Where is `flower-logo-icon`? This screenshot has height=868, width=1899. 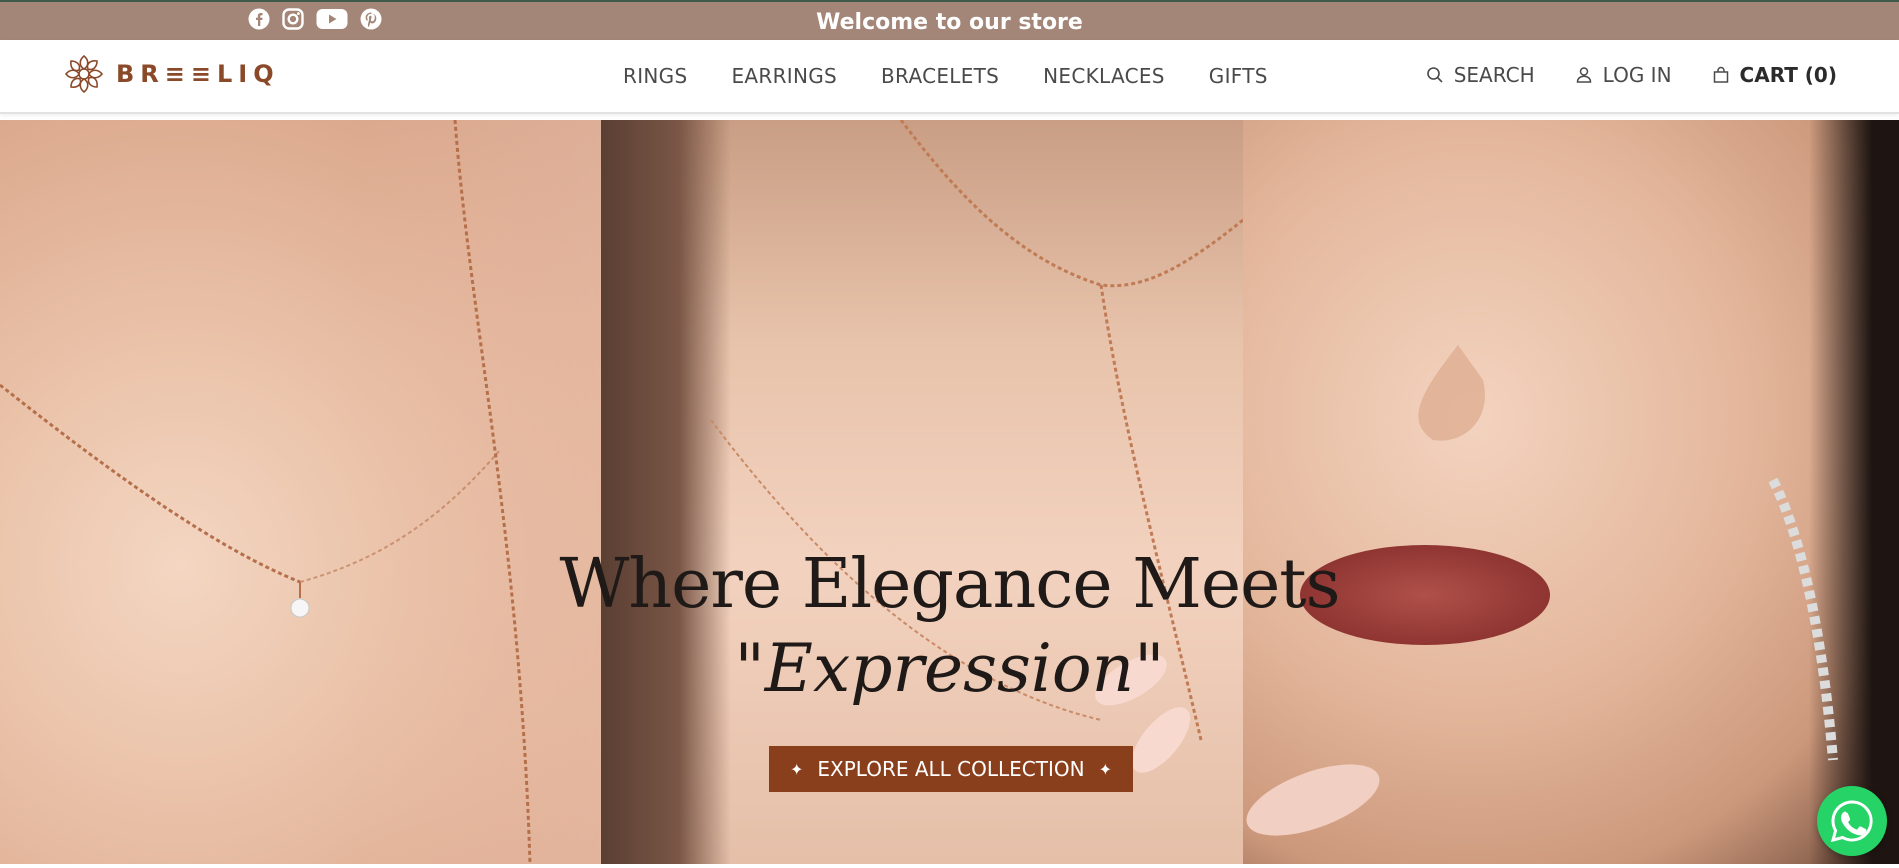
flower-logo-icon is located at coordinates (84, 74).